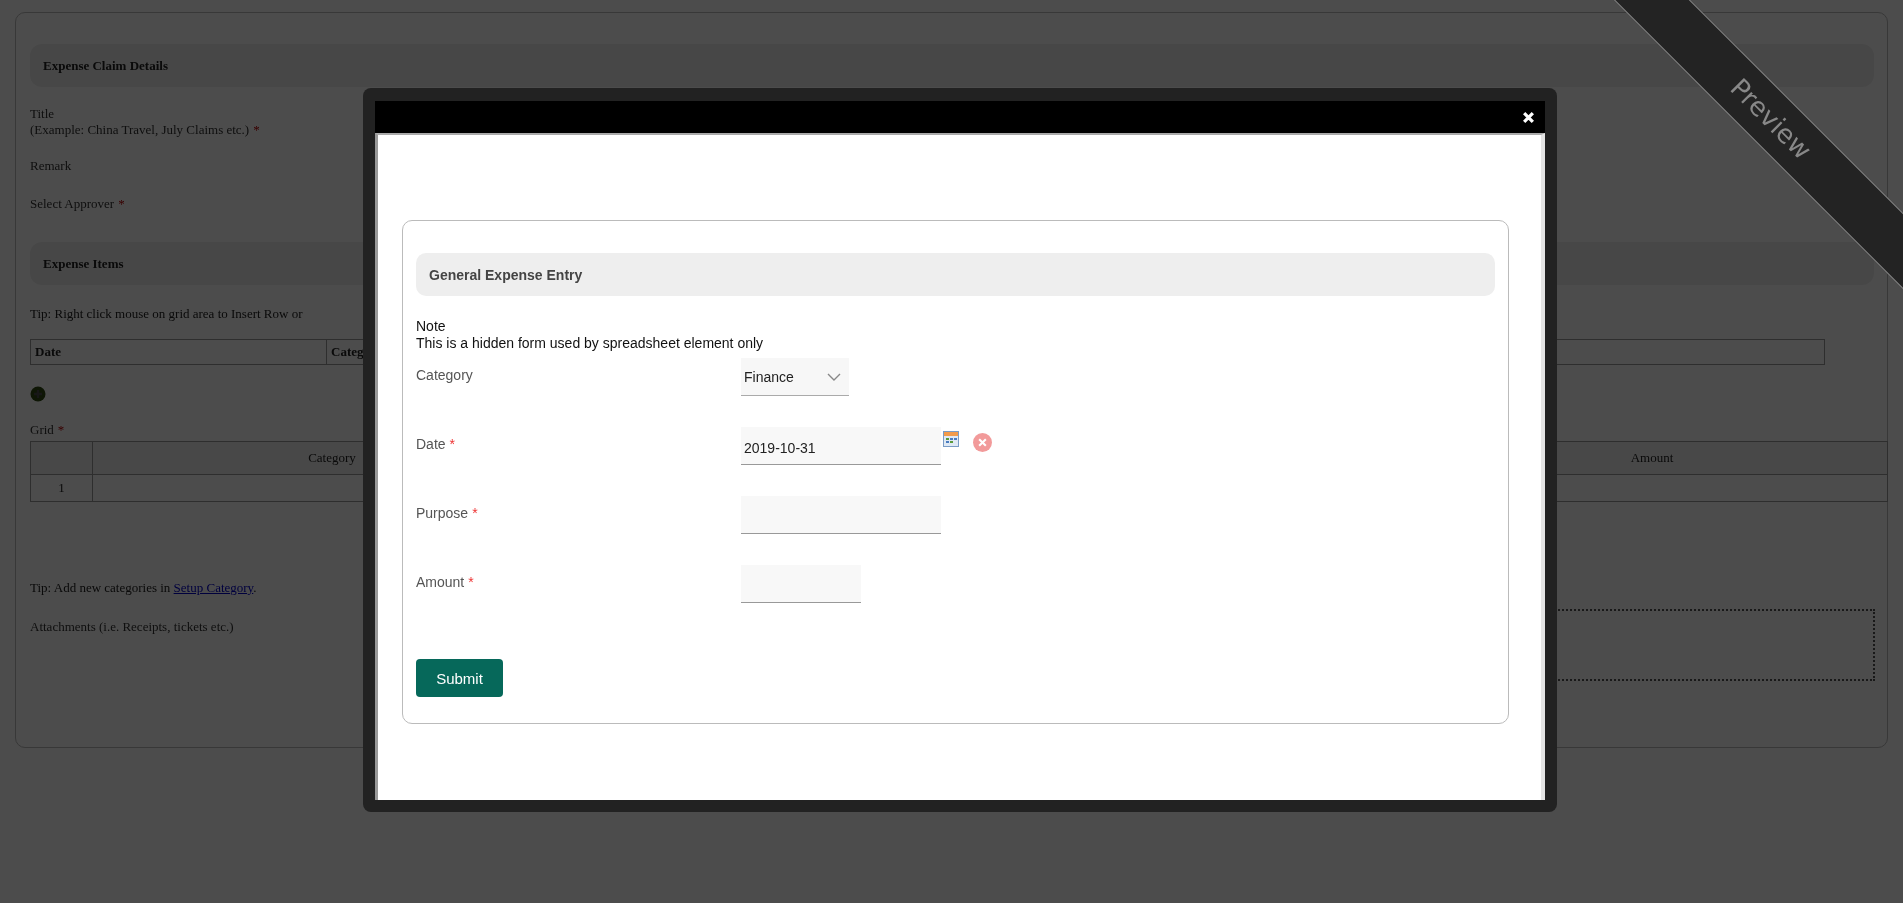 This screenshot has height=903, width=1903. What do you see at coordinates (431, 326) in the screenshot?
I see `note-title: Note` at bounding box center [431, 326].